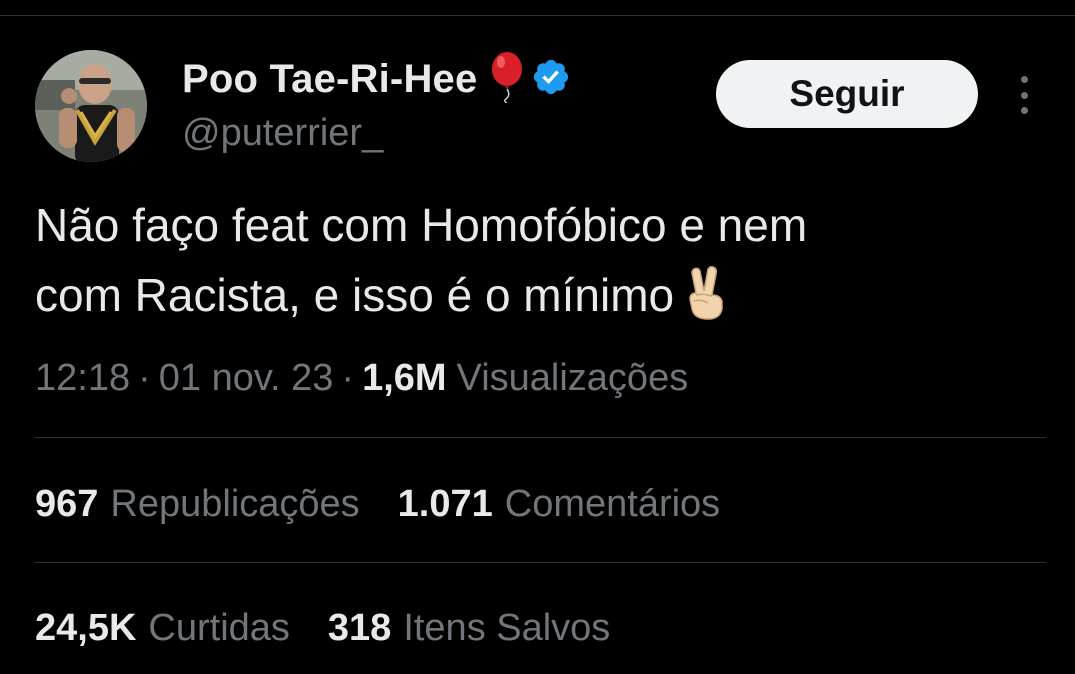  I want to click on avatar, so click(91, 106).